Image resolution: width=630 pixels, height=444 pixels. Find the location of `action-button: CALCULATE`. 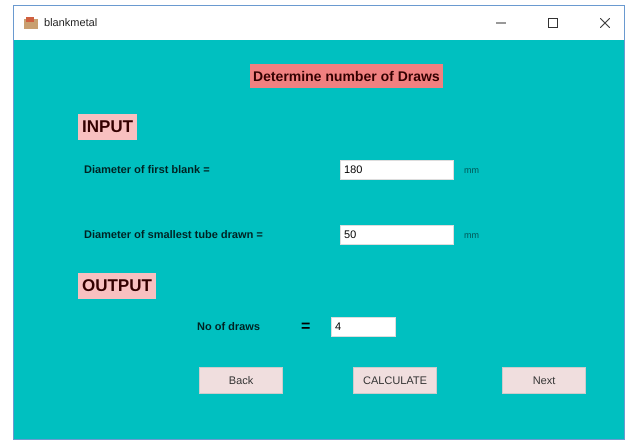

action-button: CALCULATE is located at coordinates (395, 380).